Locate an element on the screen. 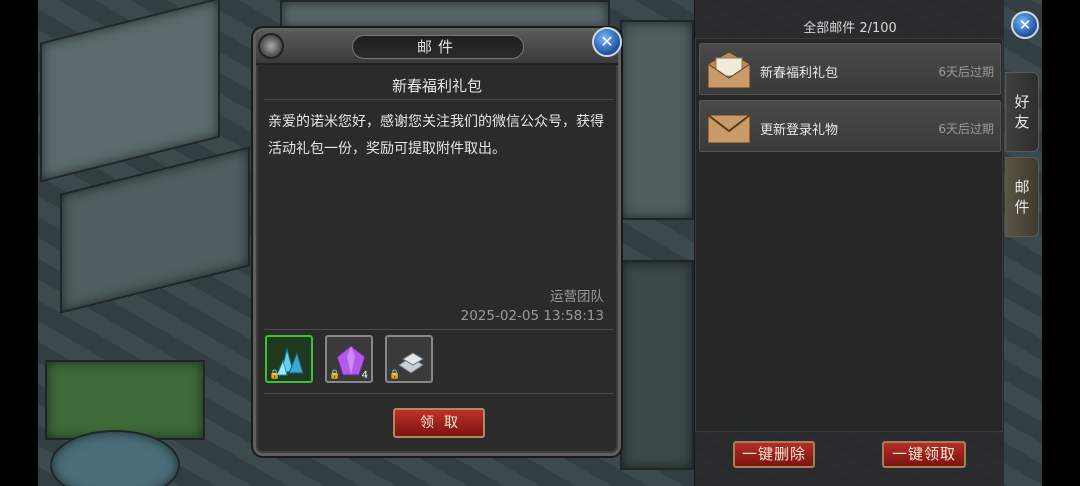 Image resolution: width=1080 pixels, height=486 pixels. claim-button: 领取 is located at coordinates (439, 423).